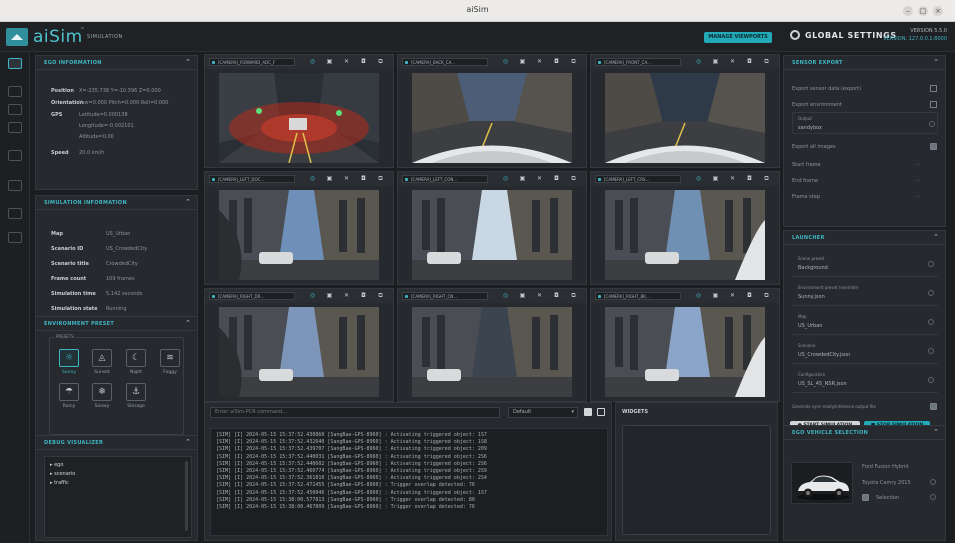 The height and width of the screenshot is (543, 955). I want to click on rail-car-icon, so click(15, 109).